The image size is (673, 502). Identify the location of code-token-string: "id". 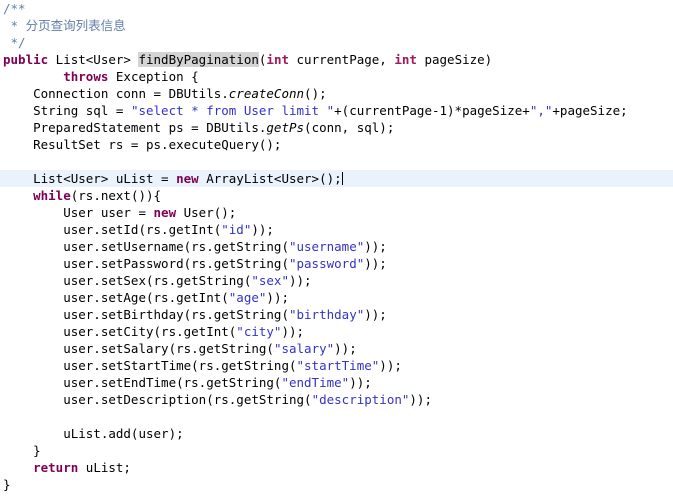
(236, 229).